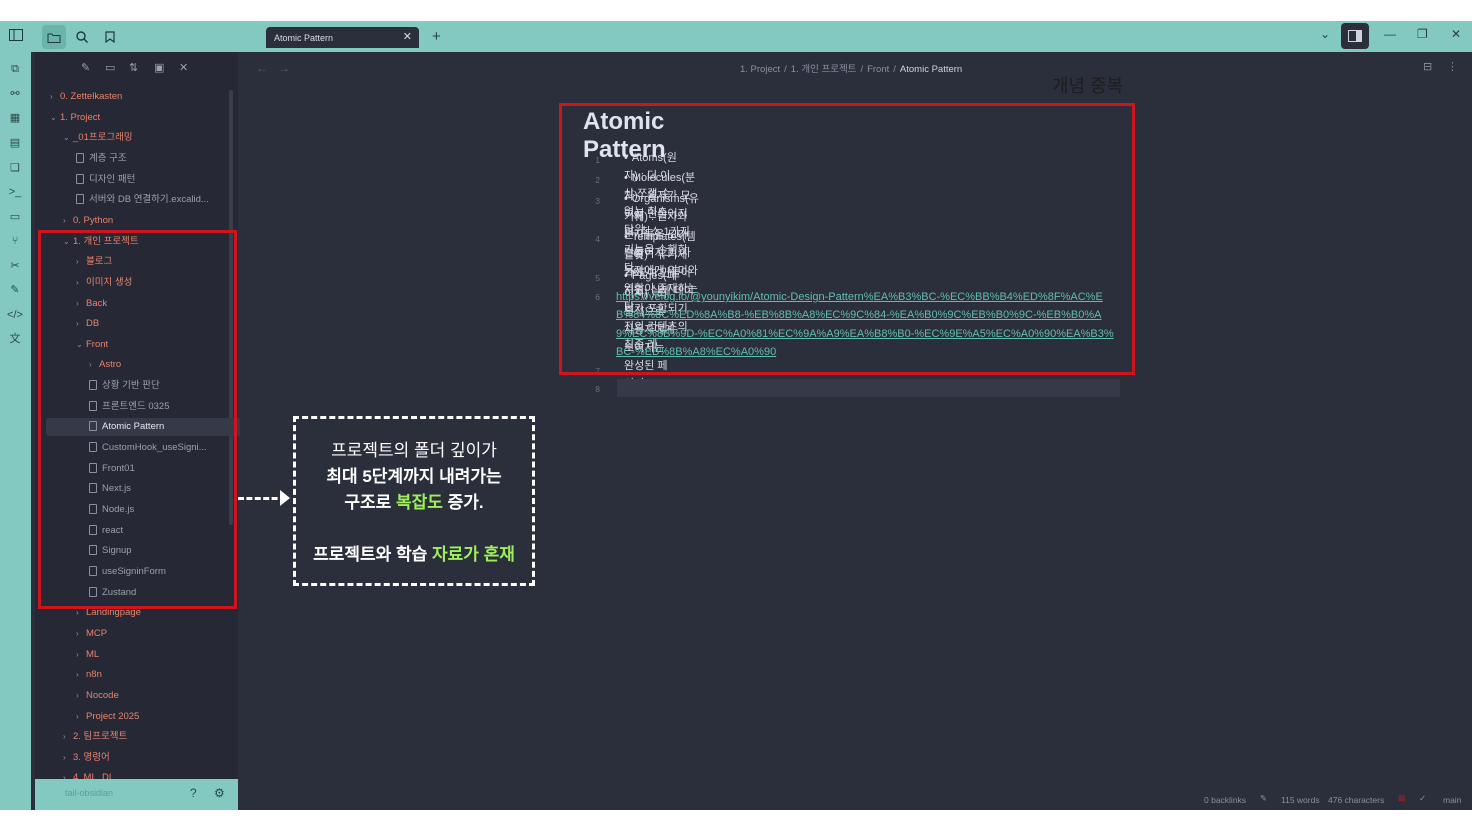 The image size is (1472, 832). I want to click on tab-close-icon: ✕, so click(407, 36).